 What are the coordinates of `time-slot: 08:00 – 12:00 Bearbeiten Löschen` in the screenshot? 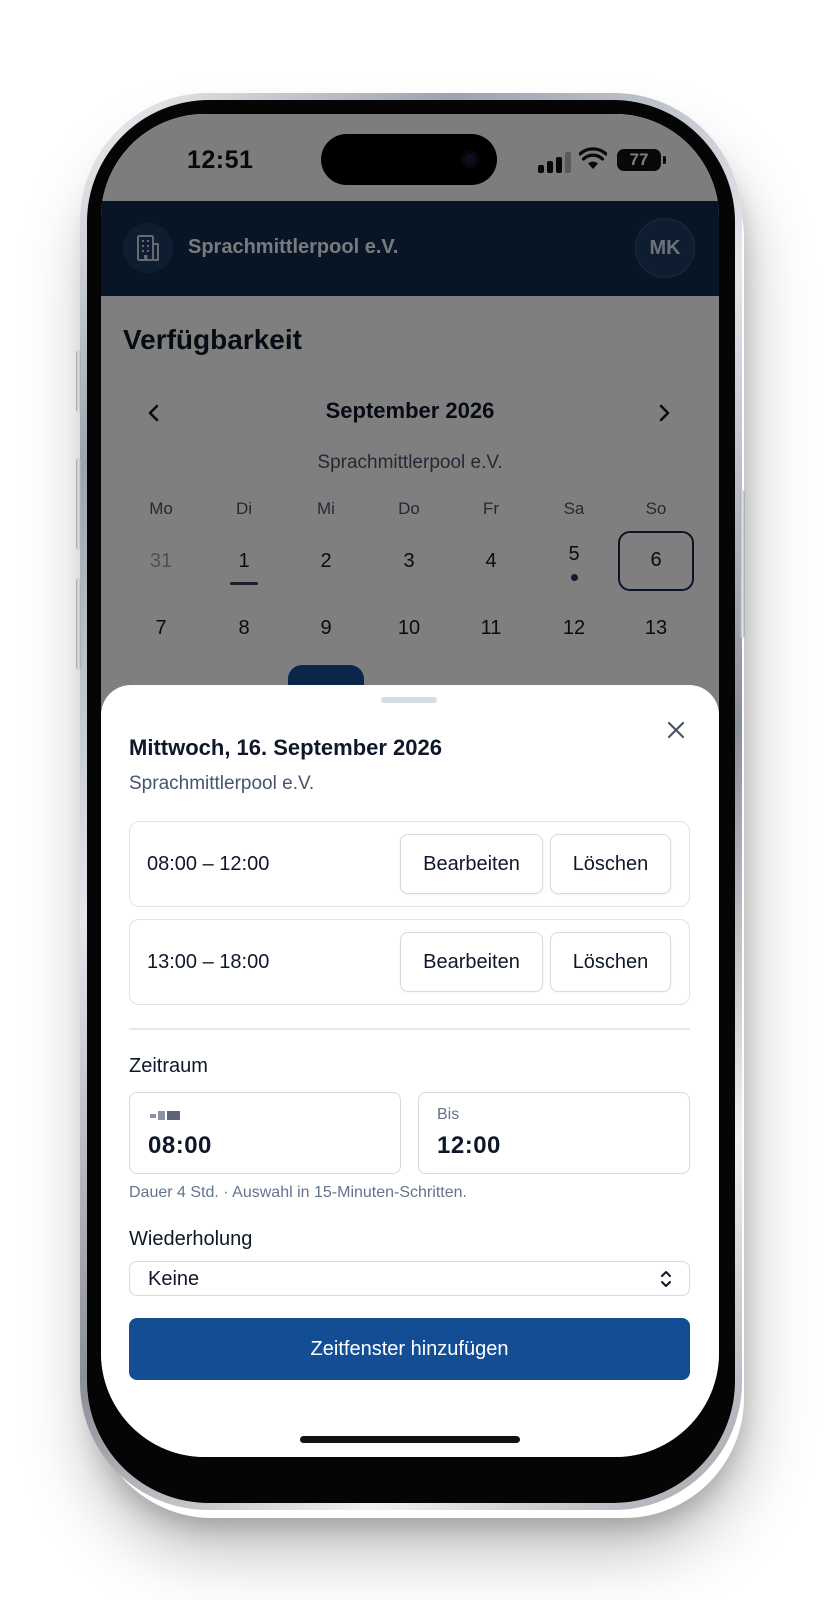 It's located at (409, 864).